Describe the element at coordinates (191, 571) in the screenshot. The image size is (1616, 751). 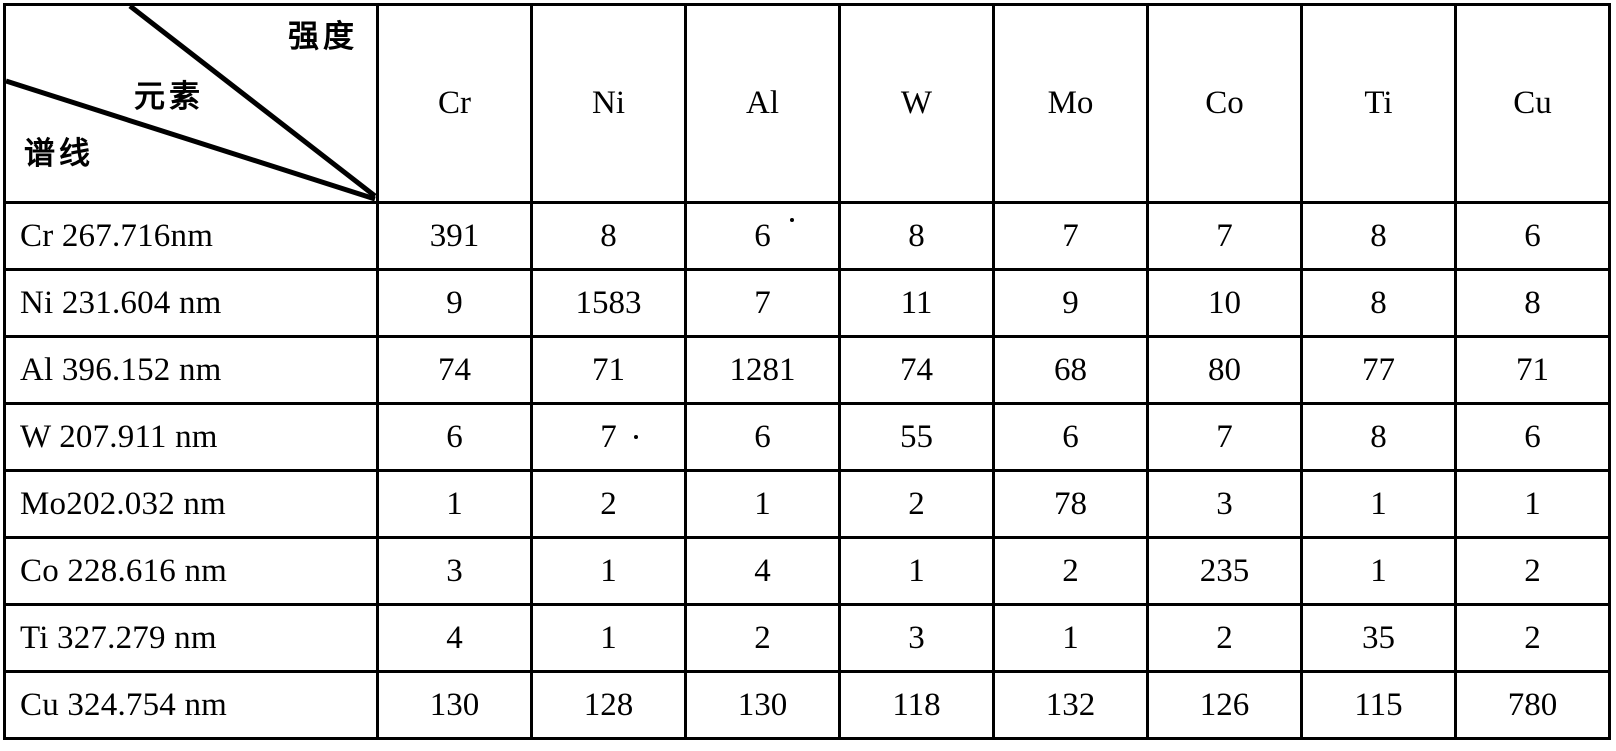
I see `row-label: Co 228.616 nm` at that location.